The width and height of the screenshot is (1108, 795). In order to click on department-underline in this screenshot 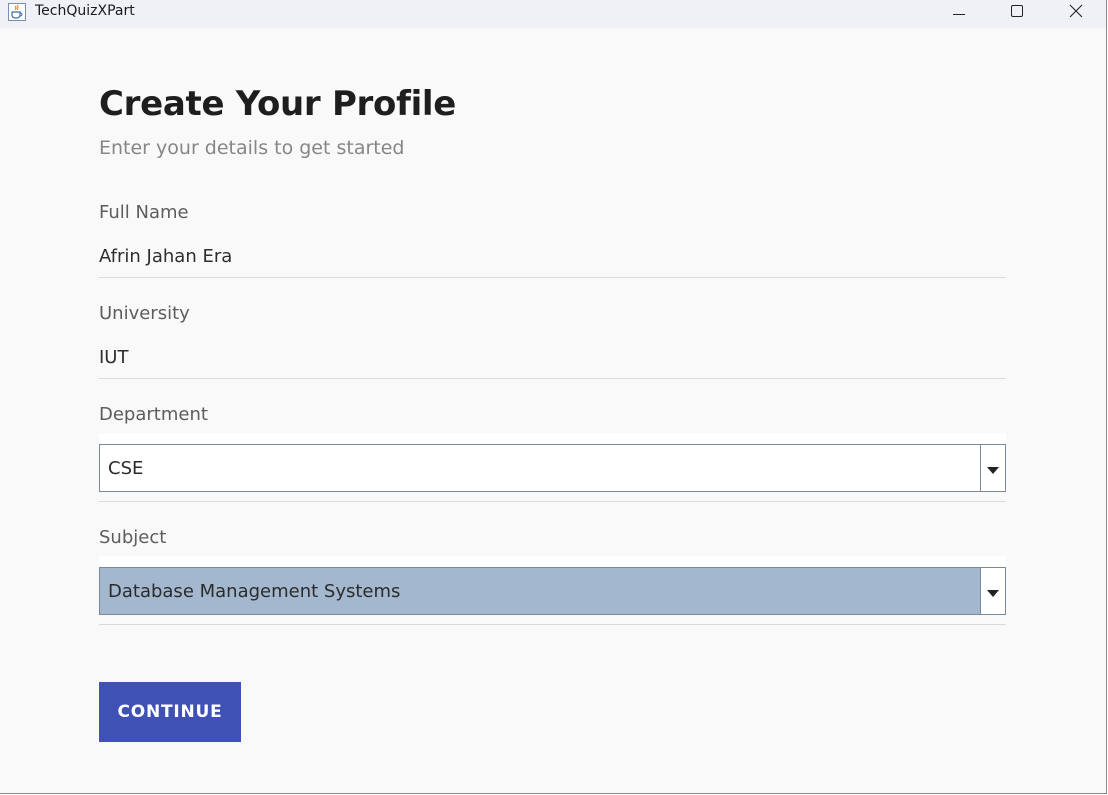, I will do `click(552, 501)`.